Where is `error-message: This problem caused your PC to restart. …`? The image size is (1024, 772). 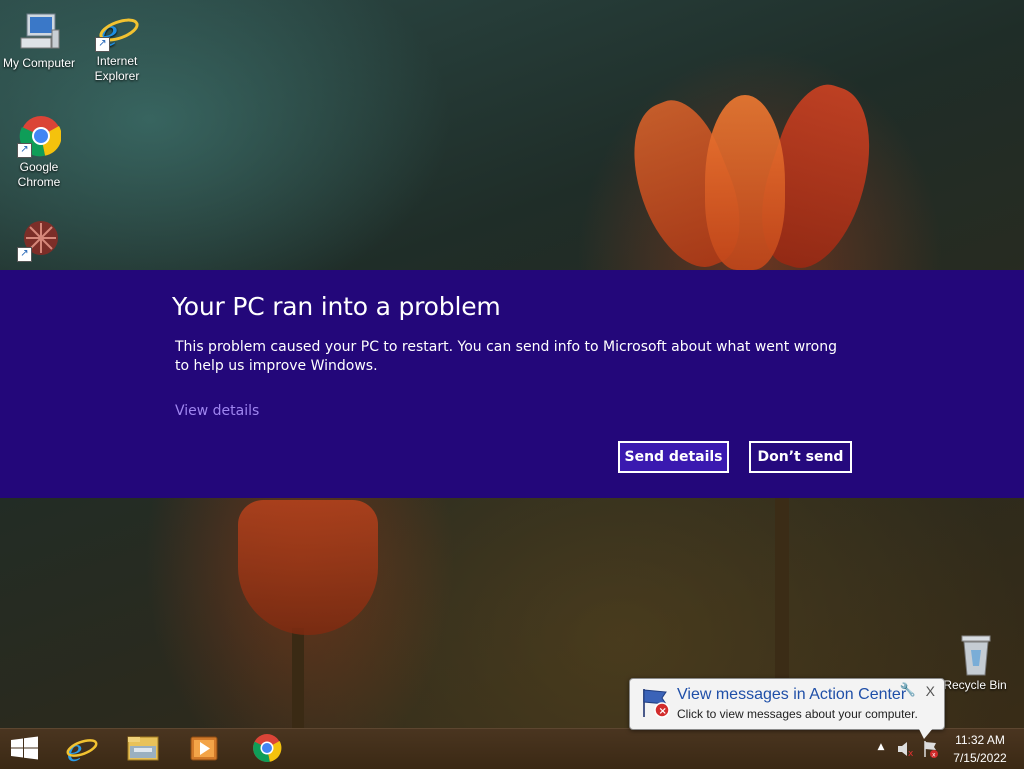 error-message: This problem caused your PC to restart. … is located at coordinates (506, 356).